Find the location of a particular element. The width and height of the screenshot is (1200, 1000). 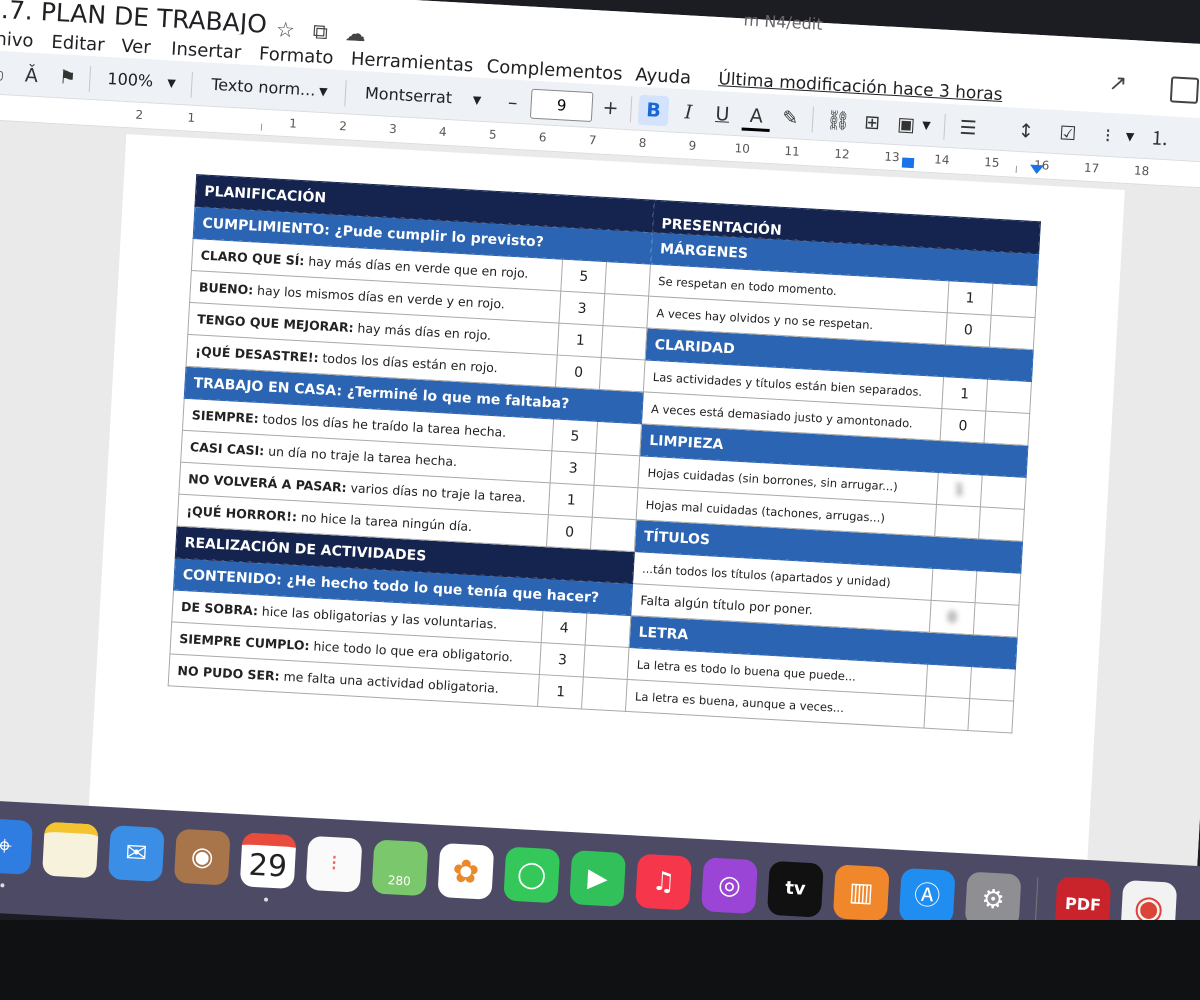

score-cell: 4 is located at coordinates (564, 628).